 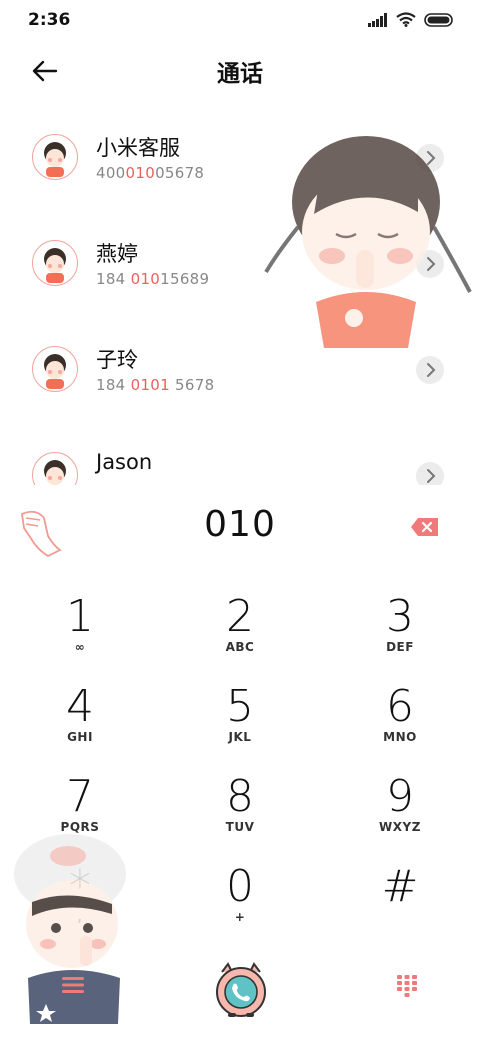 What do you see at coordinates (240, 706) in the screenshot?
I see `key-digit: 5` at bounding box center [240, 706].